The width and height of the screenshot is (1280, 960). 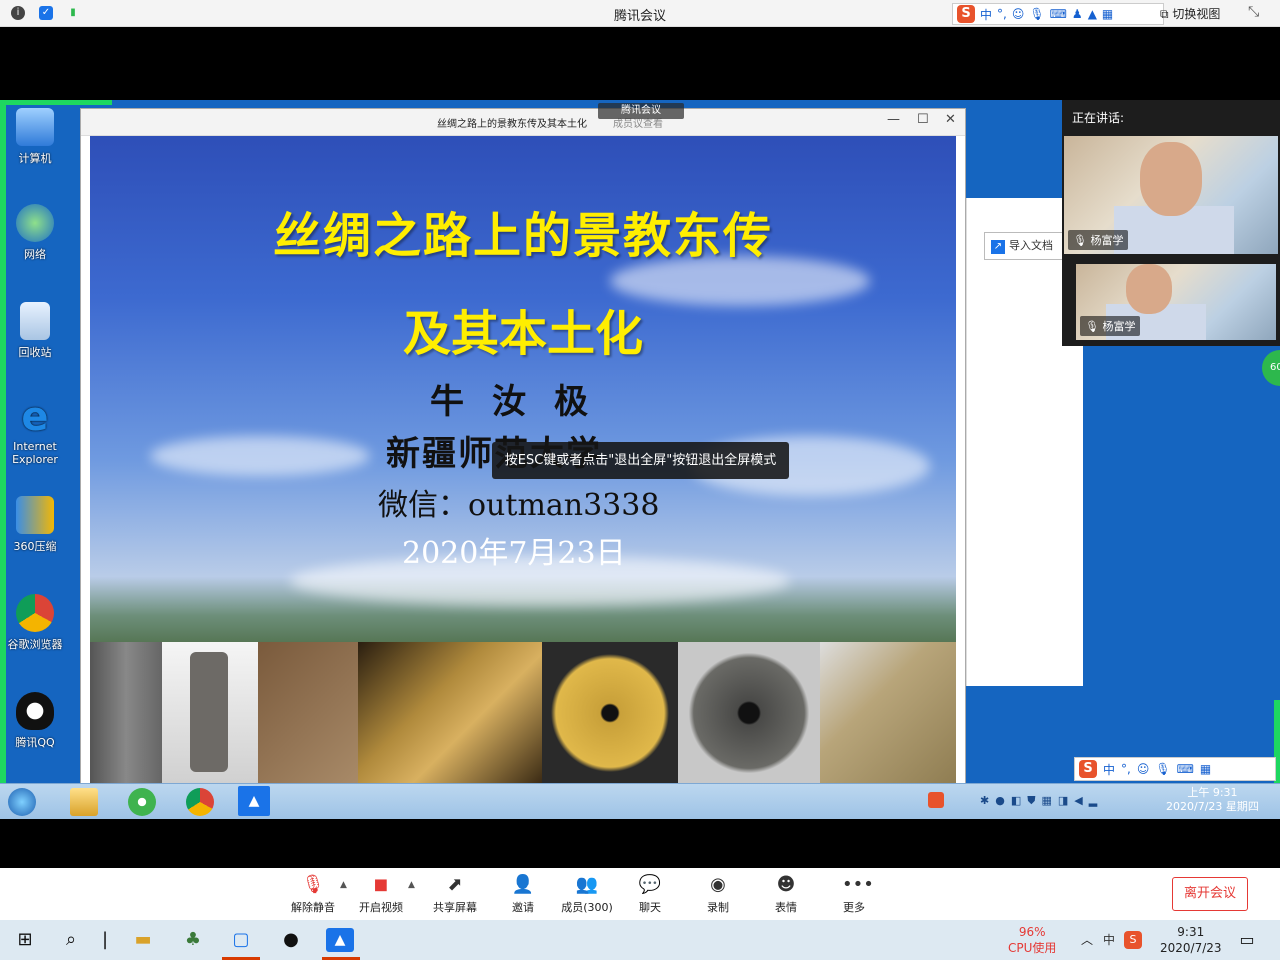 What do you see at coordinates (1109, 940) in the screenshot?
I see `ime-indicator: 中` at bounding box center [1109, 940].